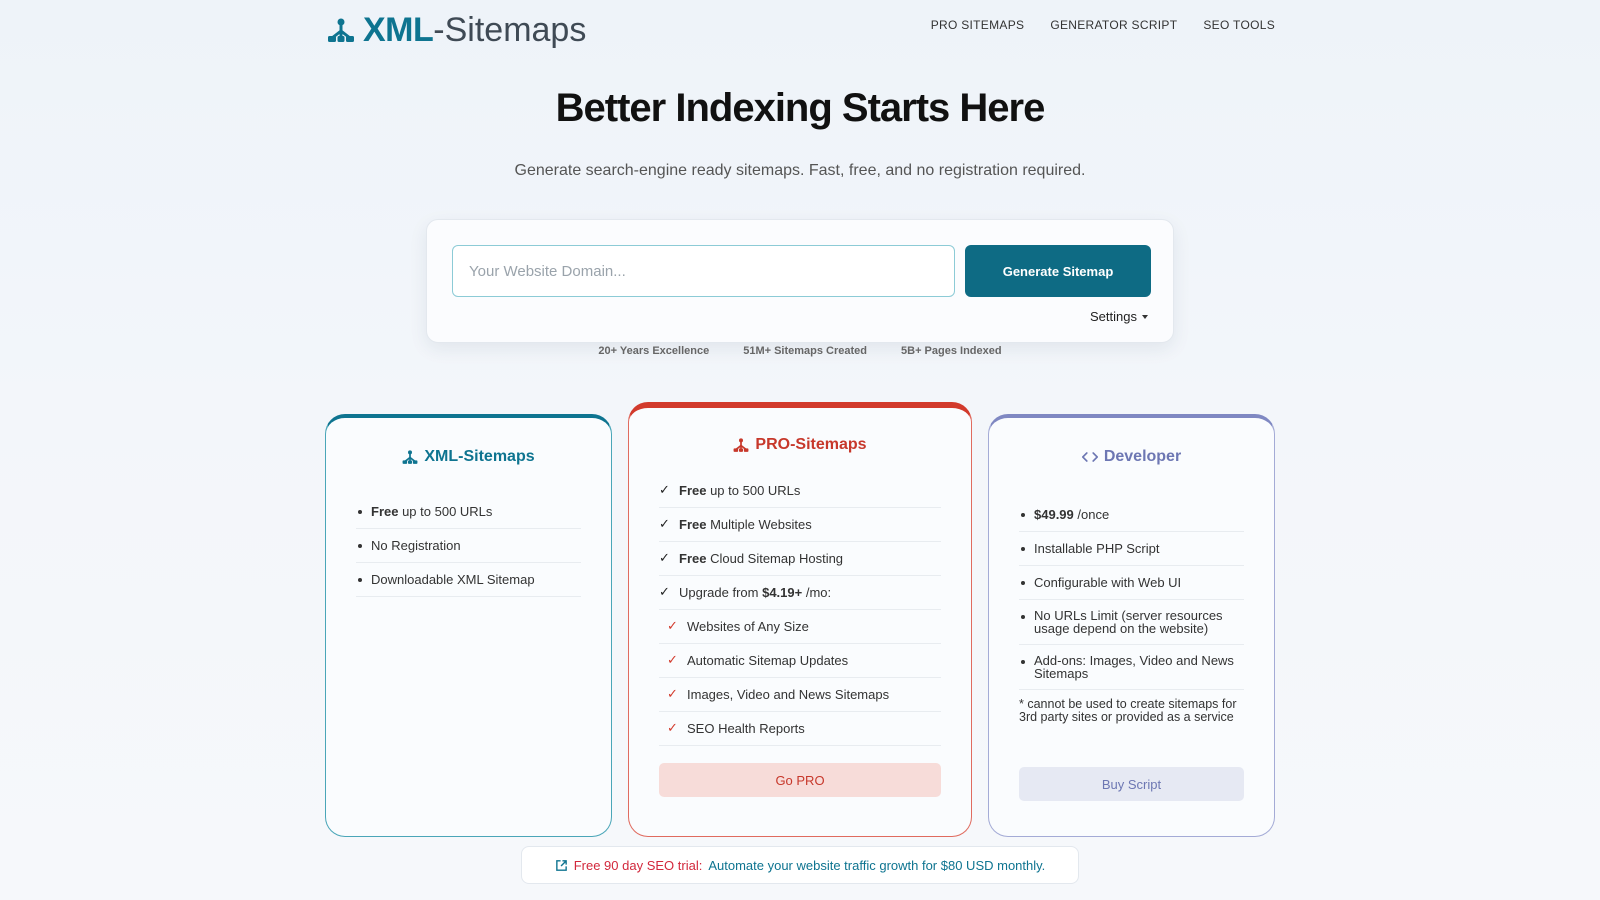 The width and height of the screenshot is (1600, 900). Describe the element at coordinates (561, 865) in the screenshot. I see `external-link-icon` at that location.